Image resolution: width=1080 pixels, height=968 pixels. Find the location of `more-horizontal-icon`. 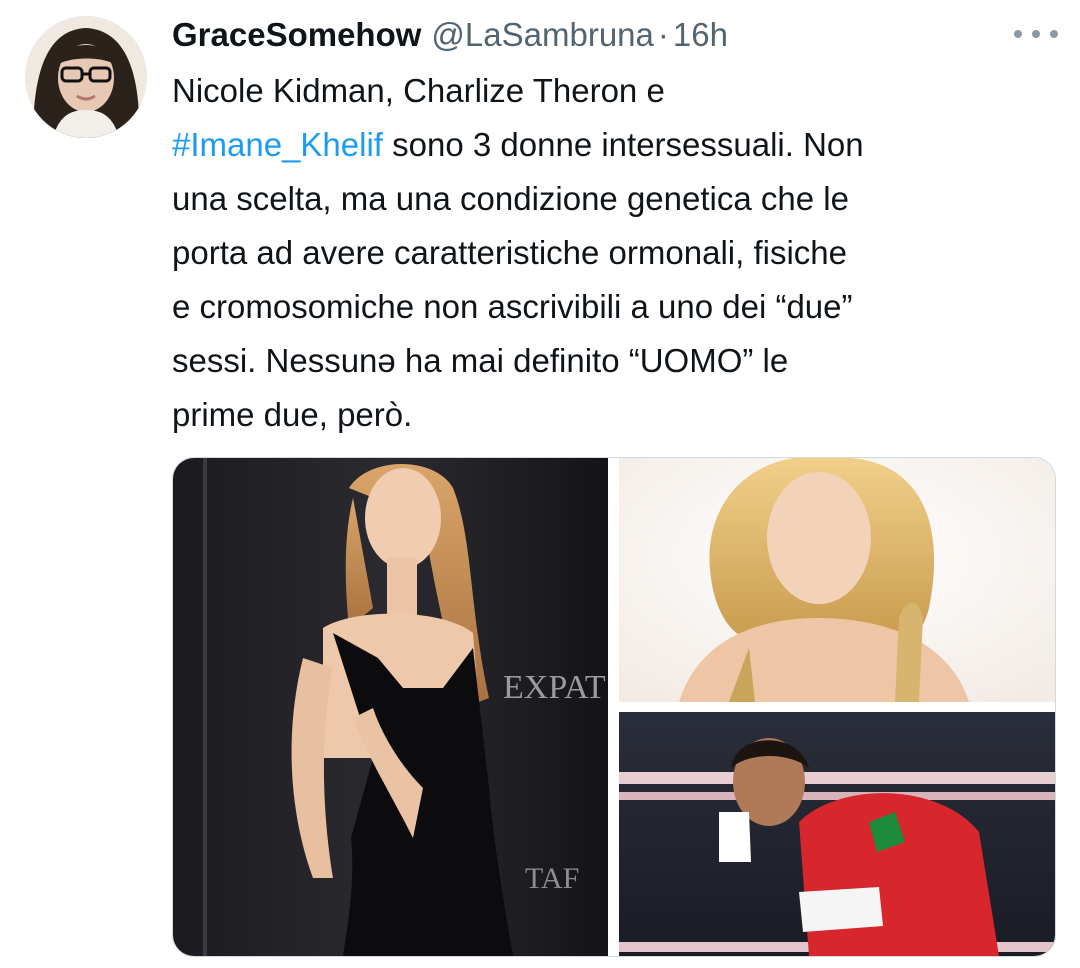

more-horizontal-icon is located at coordinates (1036, 34).